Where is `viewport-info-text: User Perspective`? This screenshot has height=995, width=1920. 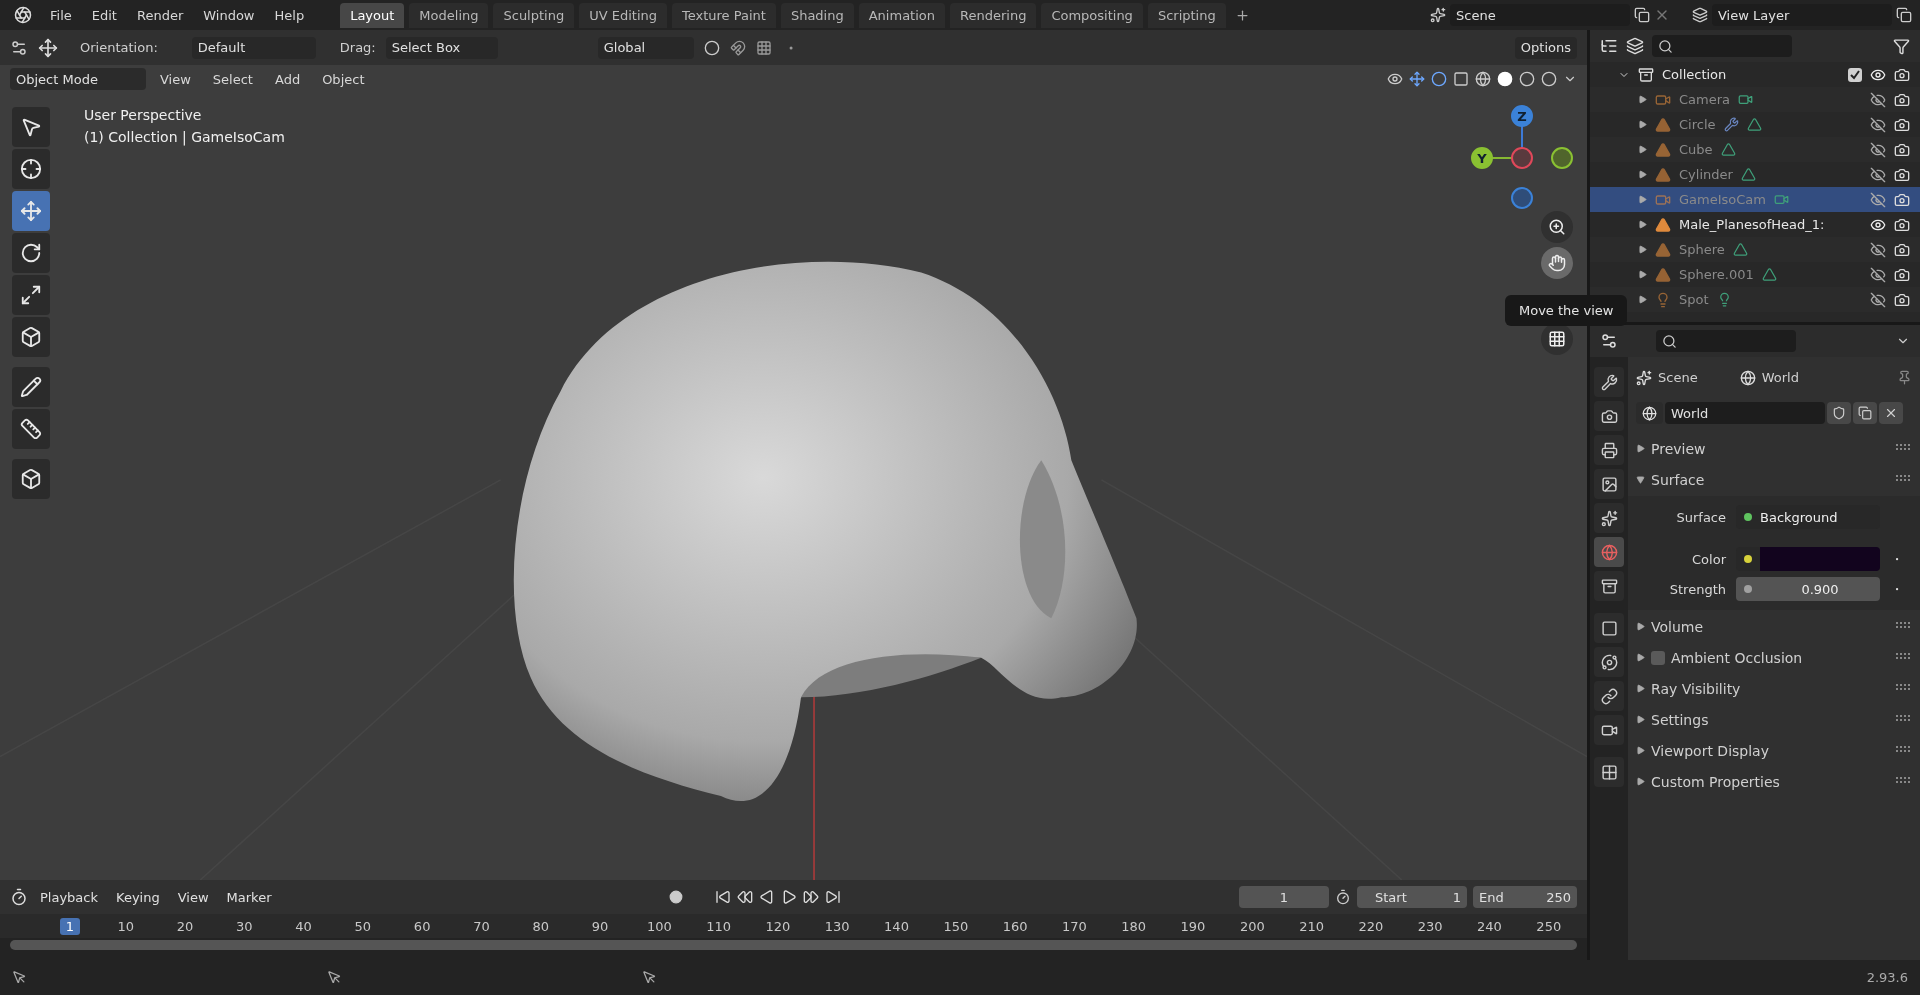
viewport-info-text: User Perspective is located at coordinates (143, 115).